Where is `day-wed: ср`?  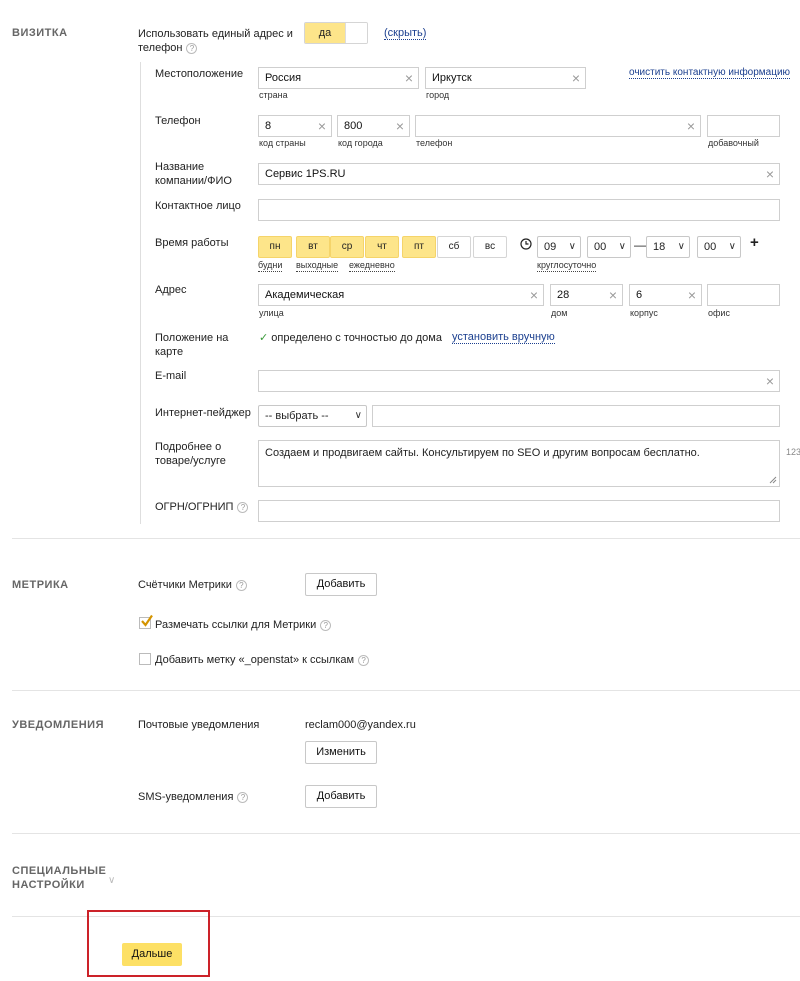
day-wed: ср is located at coordinates (347, 247).